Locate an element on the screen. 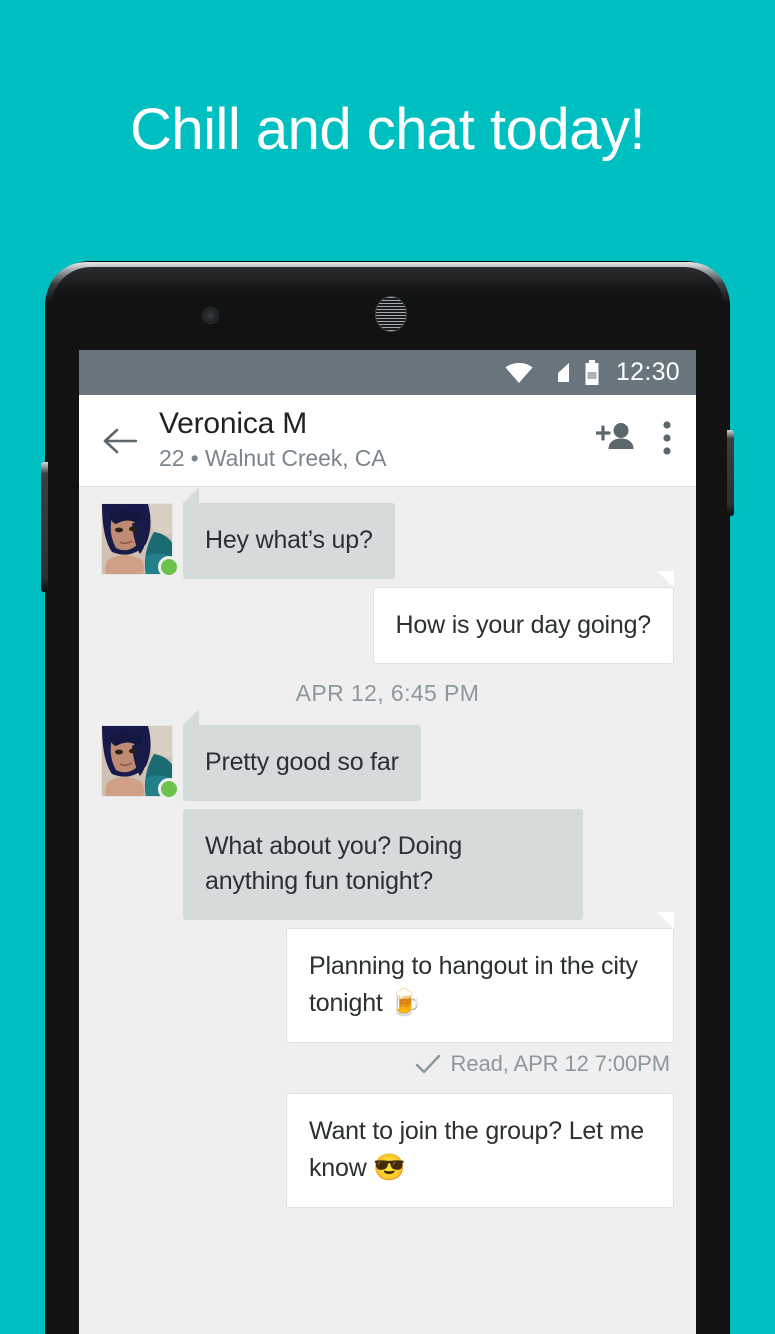  front-camera-icon is located at coordinates (210, 315).